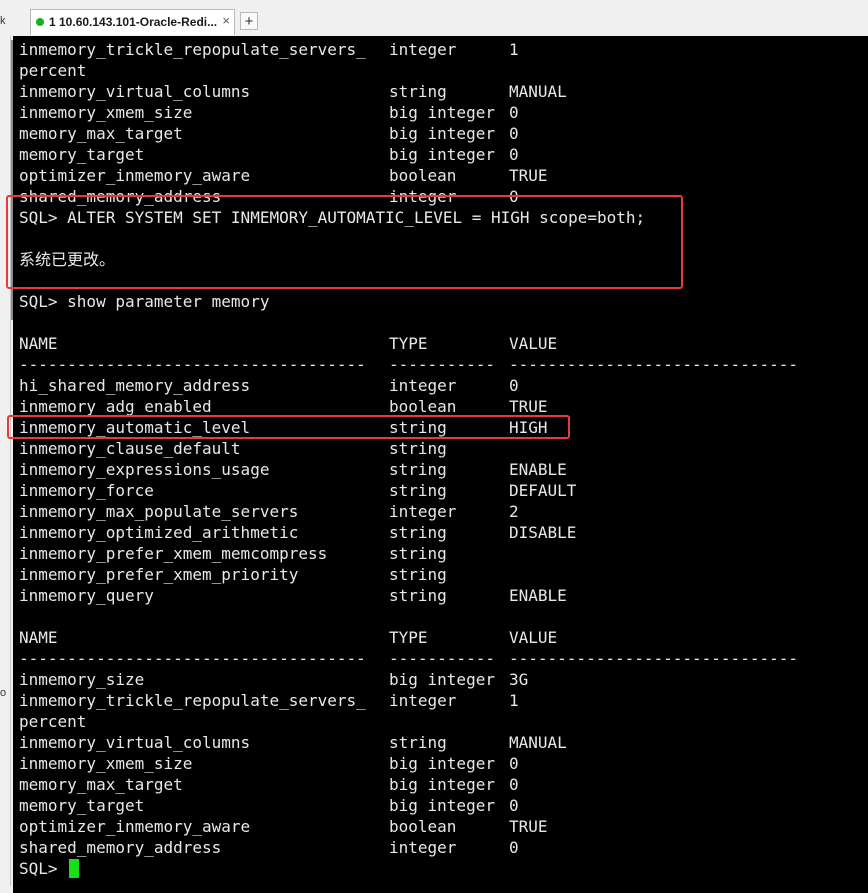  Describe the element at coordinates (82, 679) in the screenshot. I see `parameter-name: inmemory_size` at that location.